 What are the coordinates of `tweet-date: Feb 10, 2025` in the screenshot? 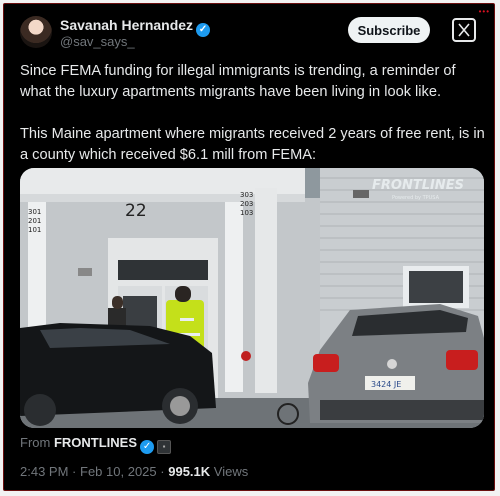 It's located at (118, 471).